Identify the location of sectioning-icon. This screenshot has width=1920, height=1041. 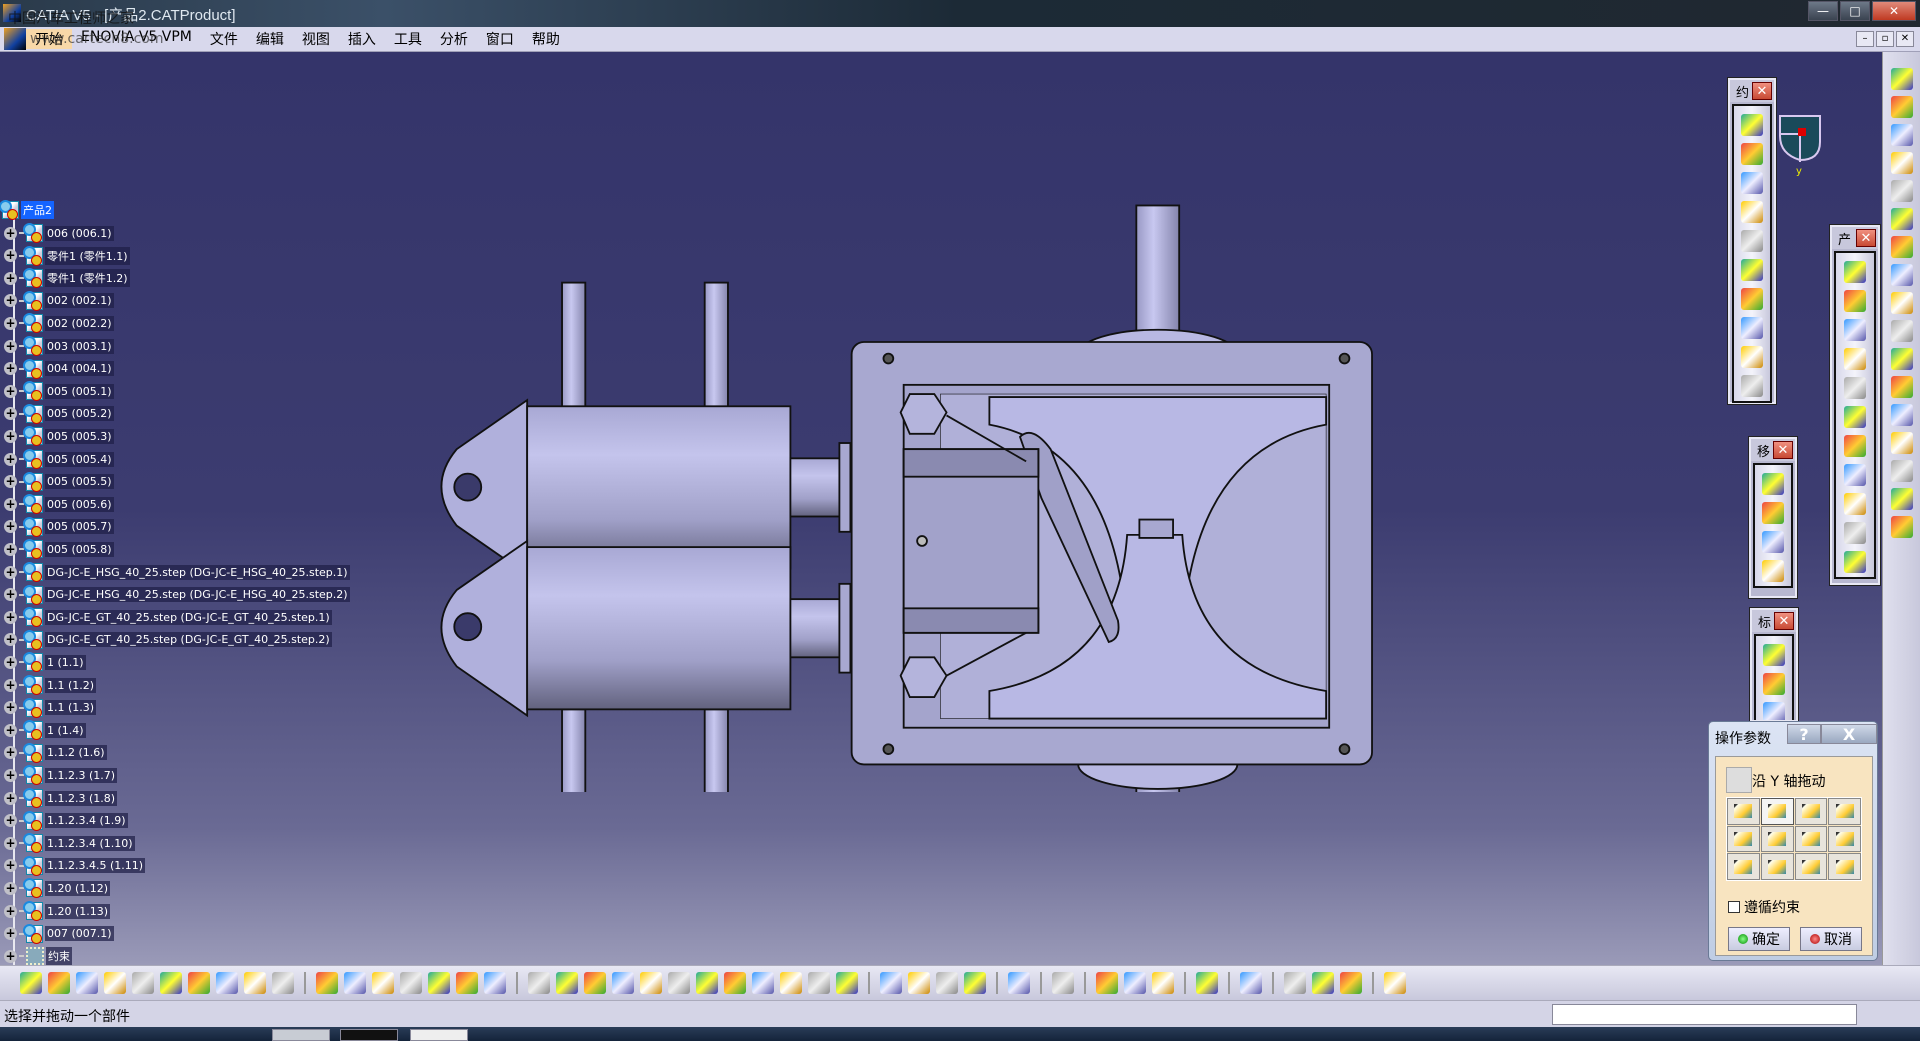
(1901, 387).